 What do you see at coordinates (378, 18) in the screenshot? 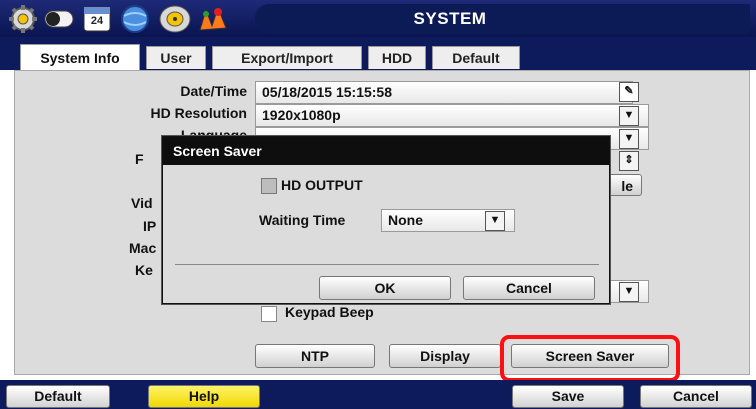
I see `title-bar: 24 SYSTEM` at bounding box center [378, 18].